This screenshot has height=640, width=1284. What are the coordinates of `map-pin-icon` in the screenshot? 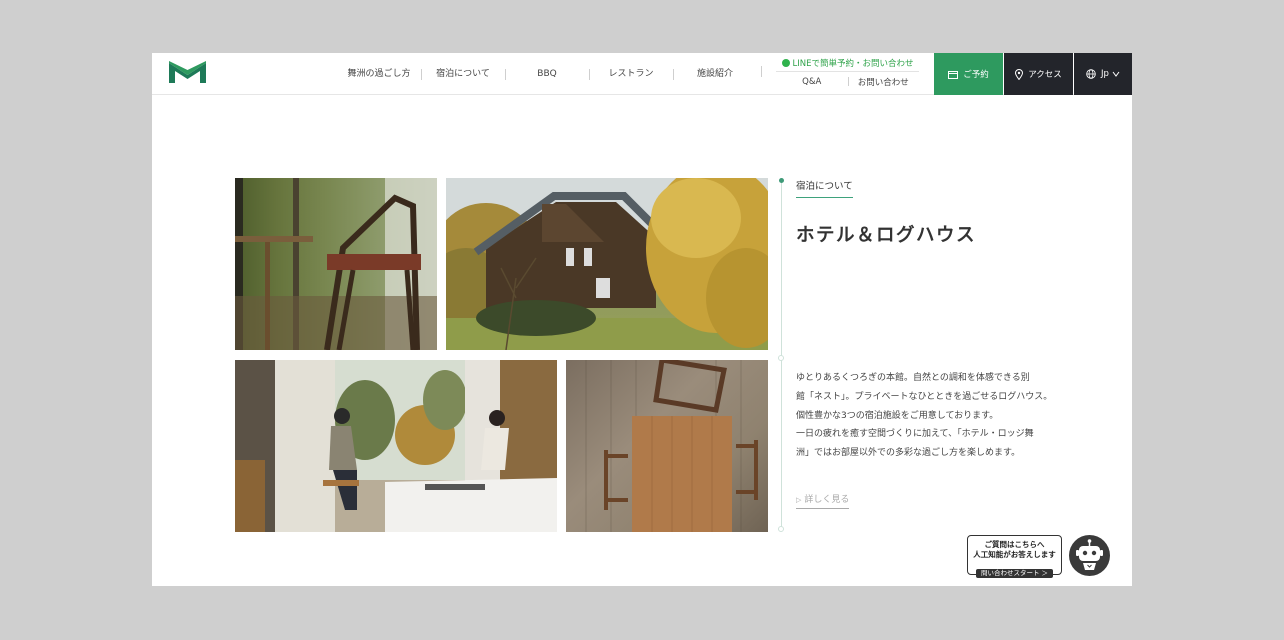 It's located at (1019, 74).